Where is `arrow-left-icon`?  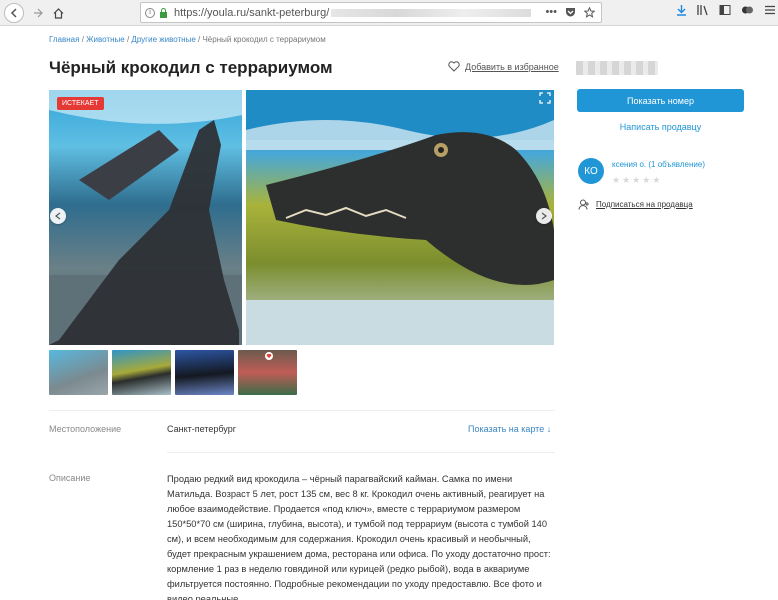
arrow-left-icon is located at coordinates (13, 13).